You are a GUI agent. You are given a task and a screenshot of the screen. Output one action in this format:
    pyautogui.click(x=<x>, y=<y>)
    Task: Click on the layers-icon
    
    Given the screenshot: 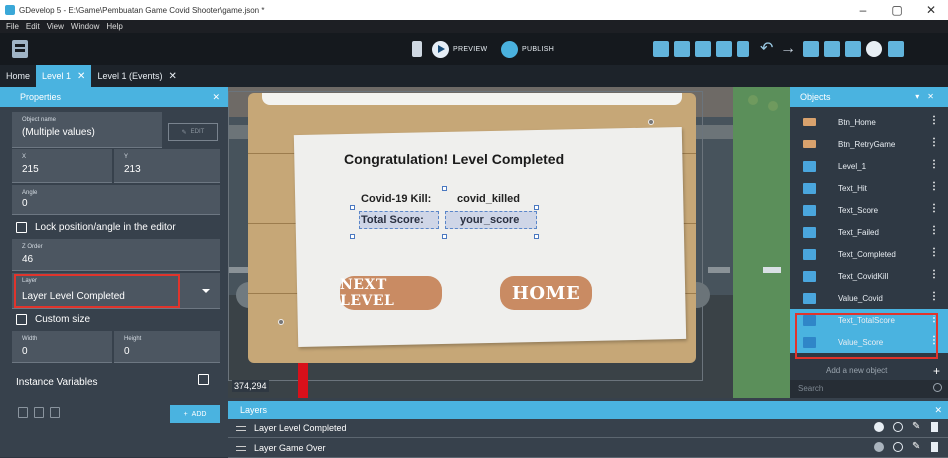 What is the action you would take?
    pyautogui.click(x=724, y=49)
    